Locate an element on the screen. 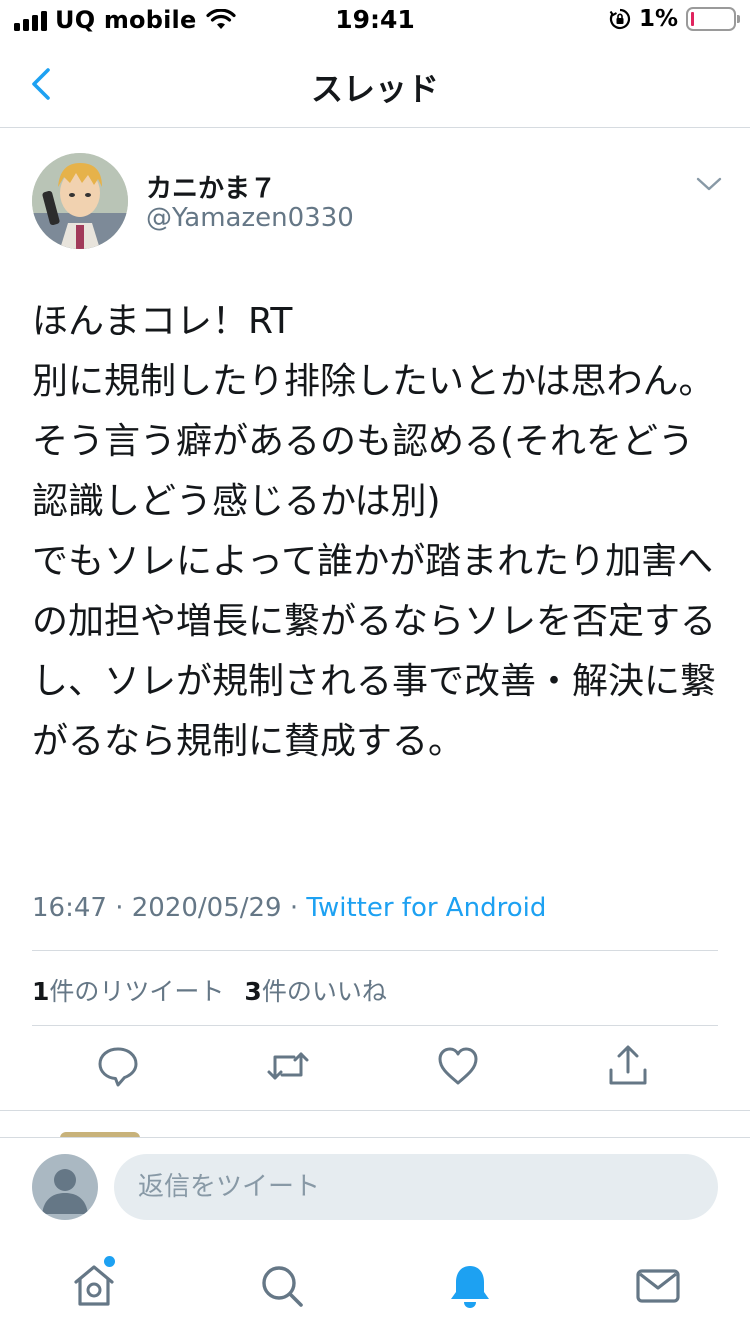  like-icon is located at coordinates (458, 1066).